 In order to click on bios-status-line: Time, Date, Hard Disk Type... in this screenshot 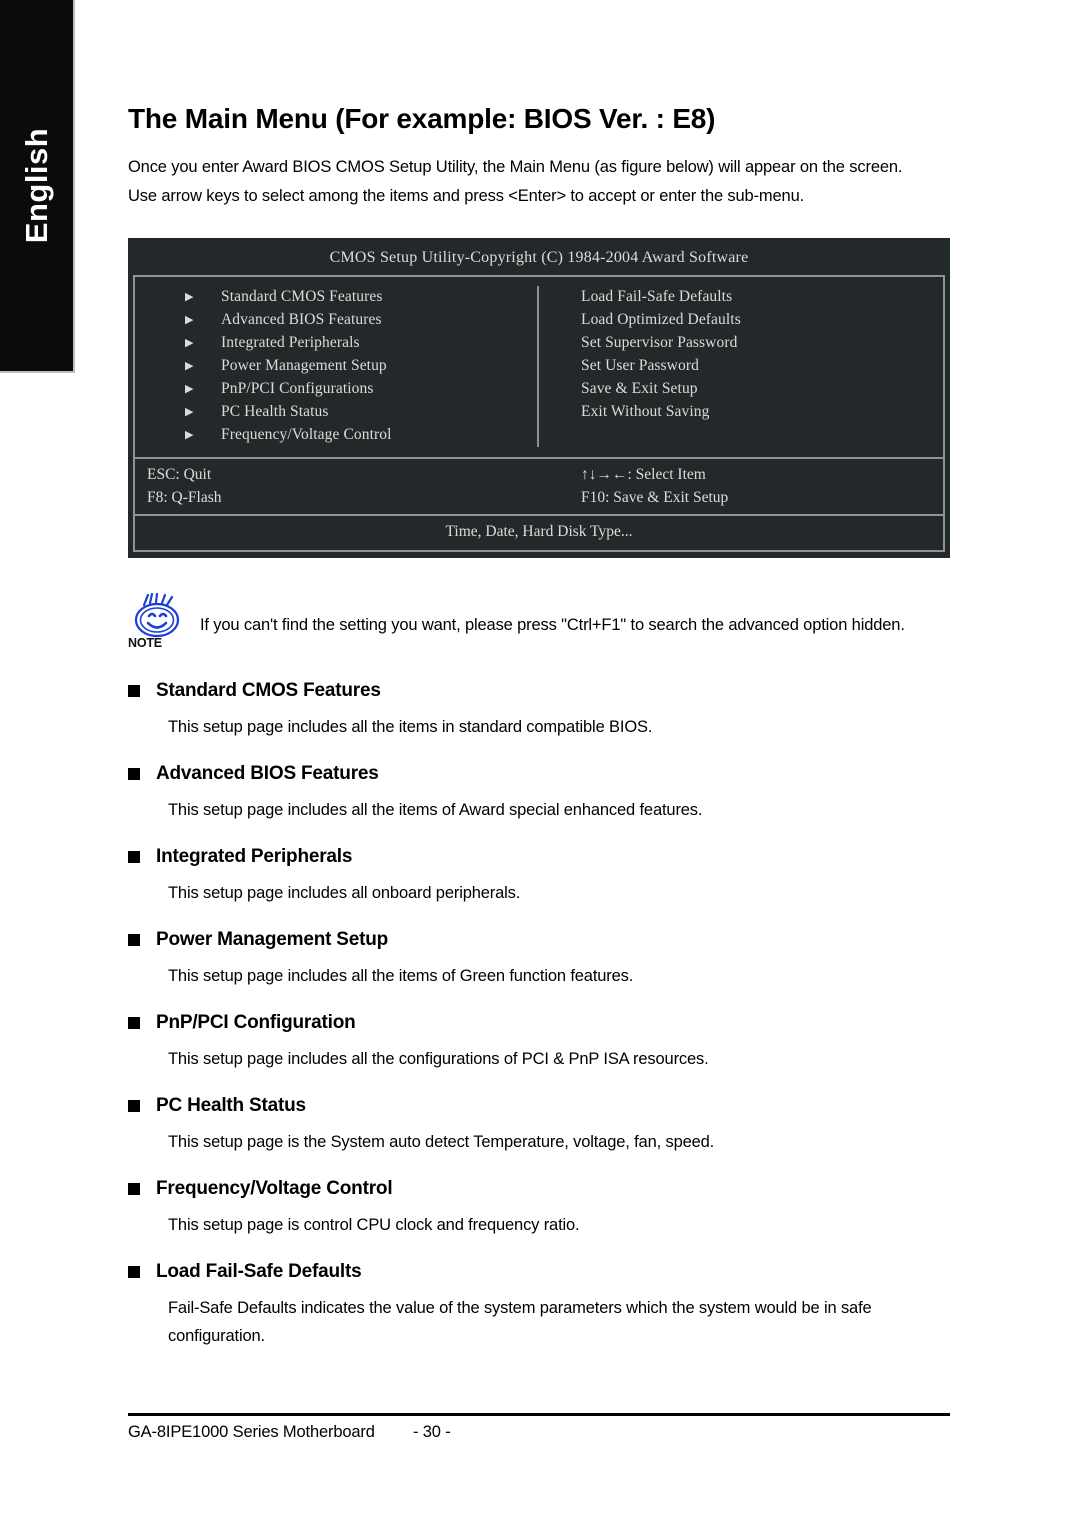, I will do `click(539, 531)`.